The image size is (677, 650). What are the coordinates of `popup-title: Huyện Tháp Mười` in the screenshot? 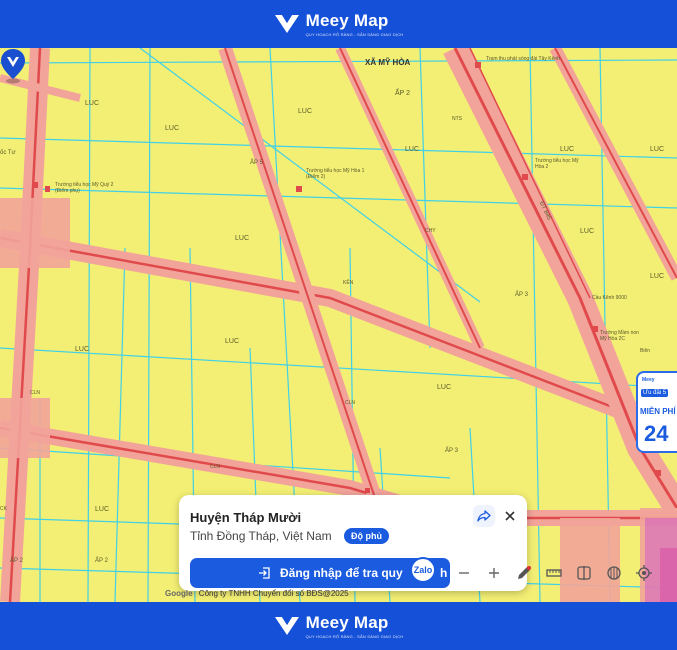 It's located at (246, 517).